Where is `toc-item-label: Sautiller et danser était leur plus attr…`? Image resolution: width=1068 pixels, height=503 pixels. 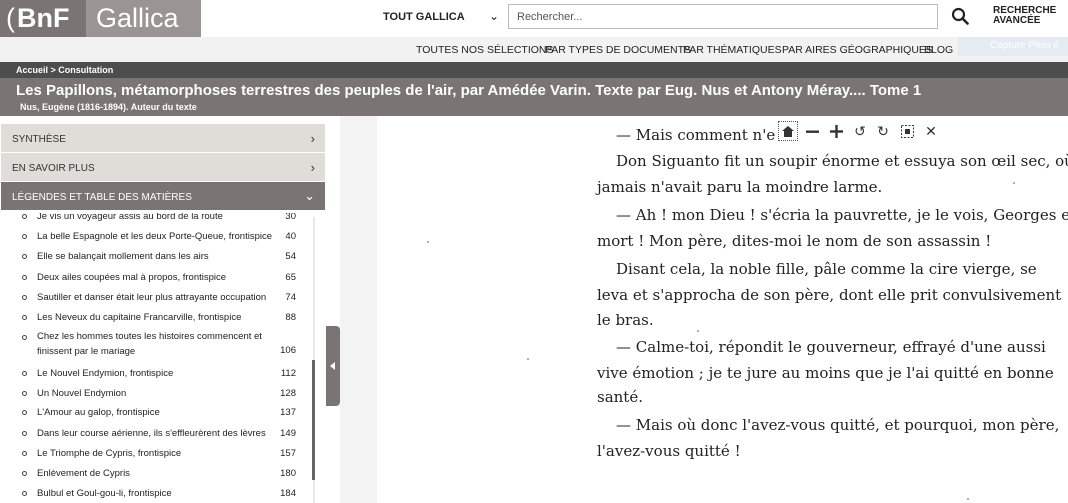 toc-item-label: Sautiller et danser était leur plus attr… is located at coordinates (152, 297).